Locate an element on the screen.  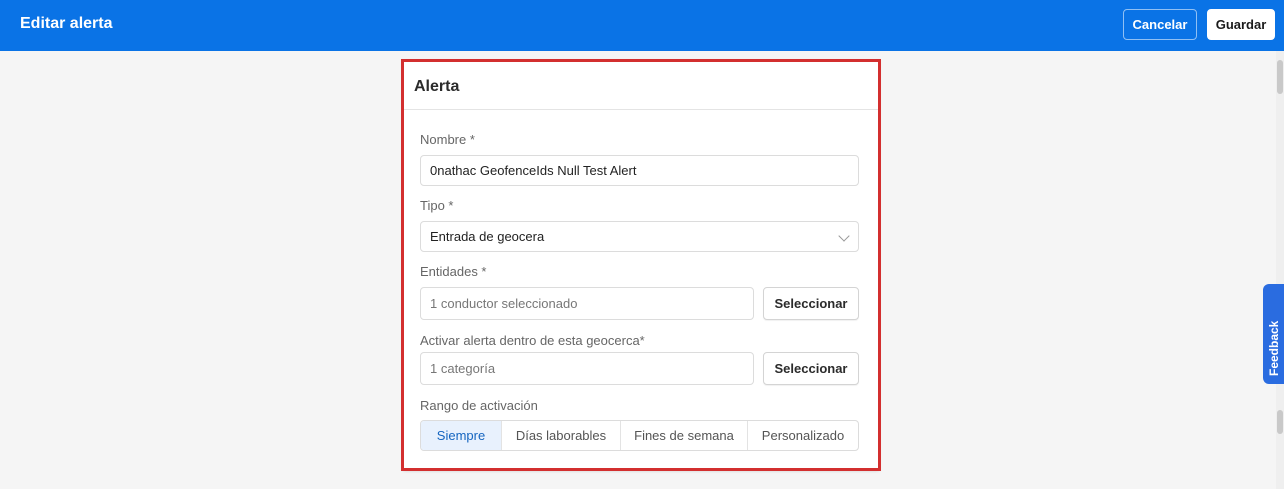
page-title: Editar alerta is located at coordinates (66, 23).